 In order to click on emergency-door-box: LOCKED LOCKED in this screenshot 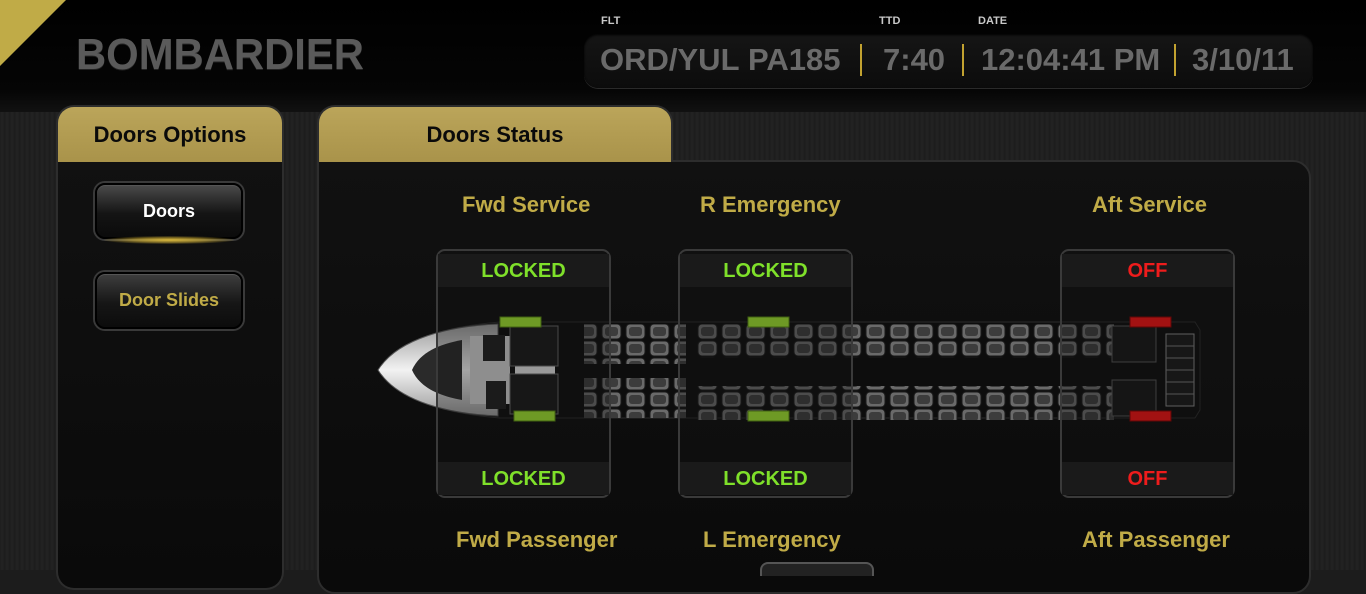, I will do `click(765, 373)`.